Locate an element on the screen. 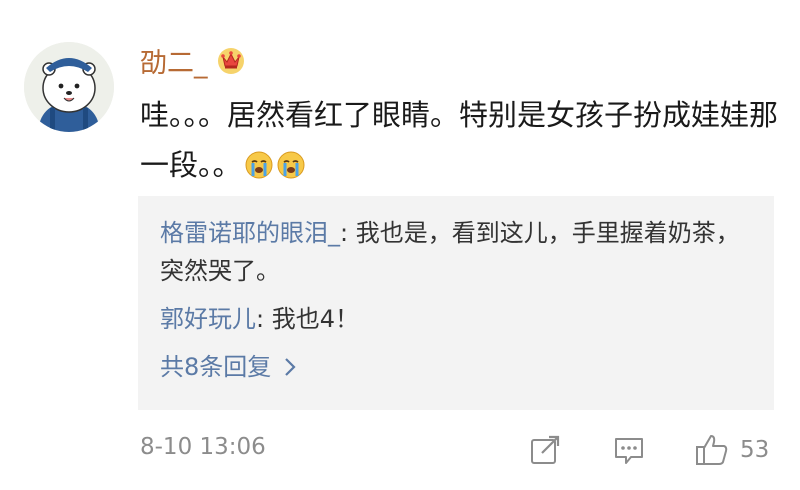 Image resolution: width=800 pixels, height=490 pixels. username-row: 劭二_ is located at coordinates (193, 60).